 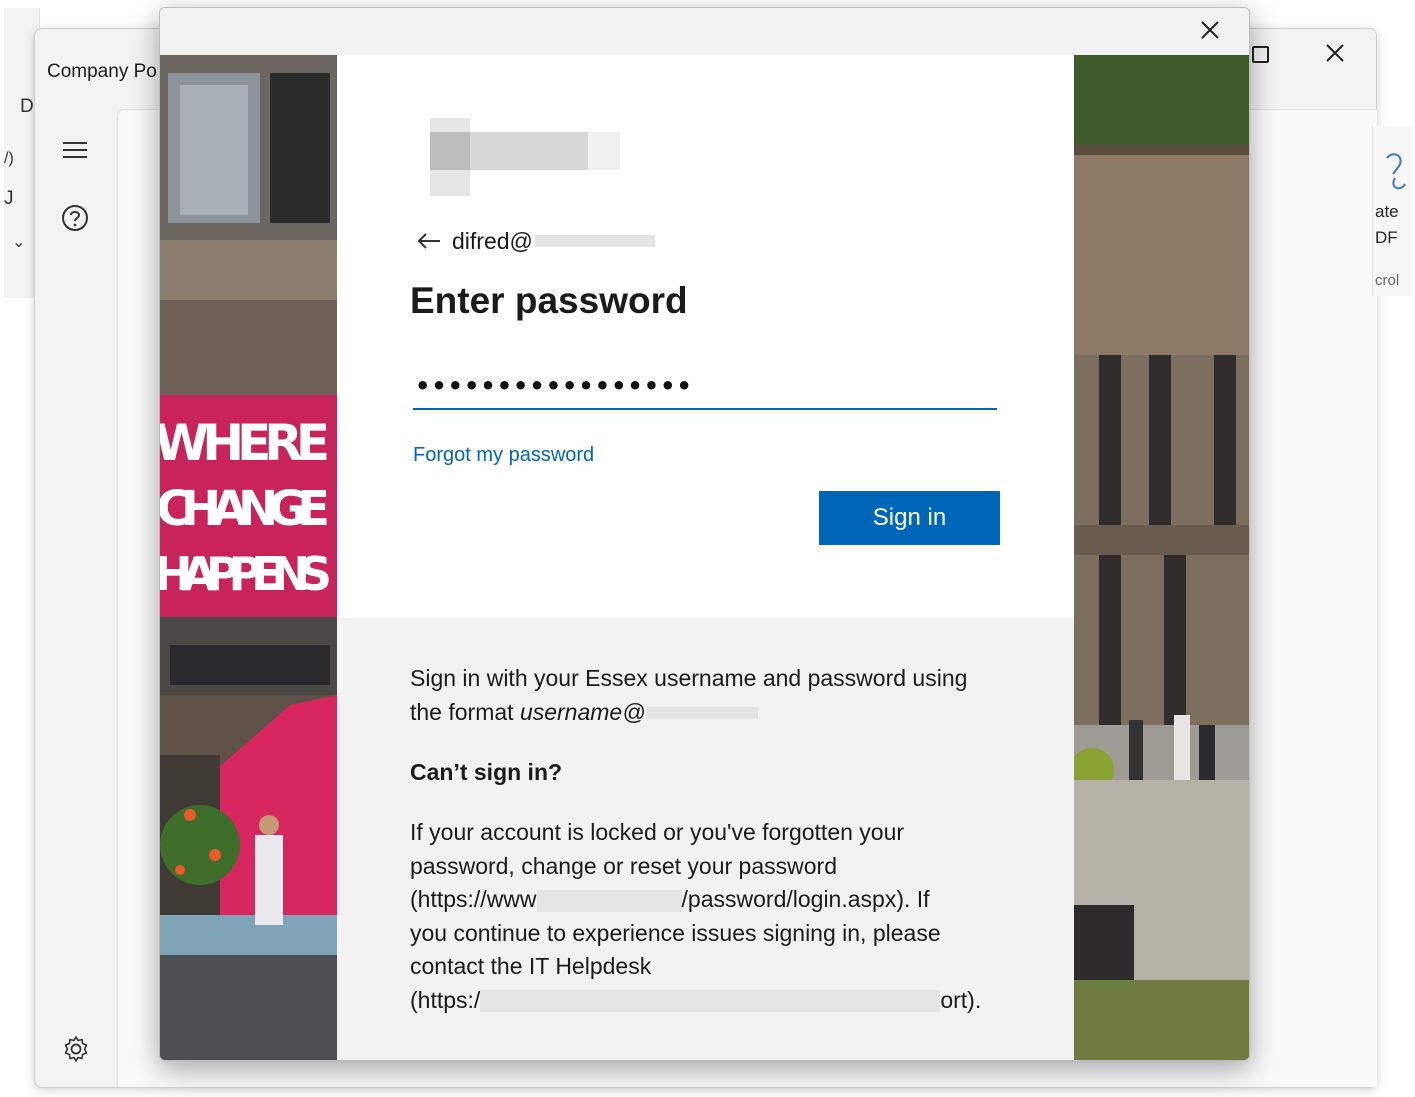 I want to click on bg-fragment: D, so click(x=27, y=106).